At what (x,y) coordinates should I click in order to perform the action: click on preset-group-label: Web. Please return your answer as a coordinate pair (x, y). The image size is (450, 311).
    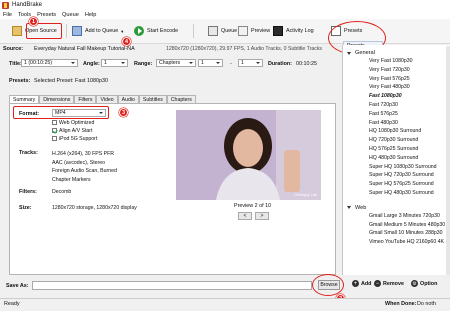
    Looking at the image, I should click on (361, 207).